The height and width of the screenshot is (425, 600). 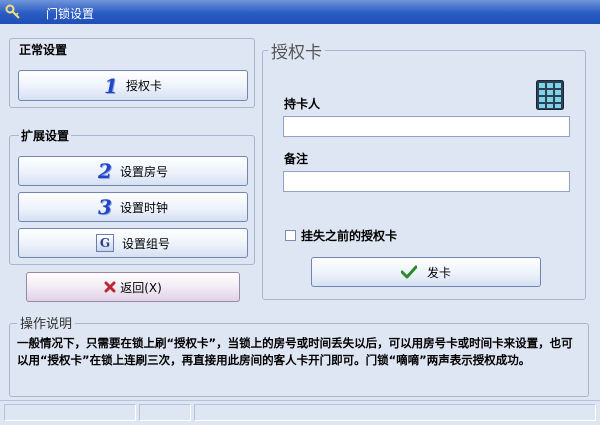 I want to click on back-button: 返回(X), so click(x=133, y=287).